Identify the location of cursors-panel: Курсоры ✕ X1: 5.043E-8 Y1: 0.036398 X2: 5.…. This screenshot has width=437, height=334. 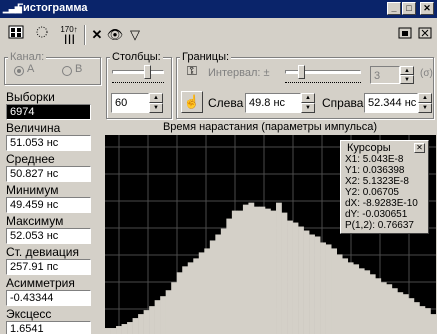
(384, 187).